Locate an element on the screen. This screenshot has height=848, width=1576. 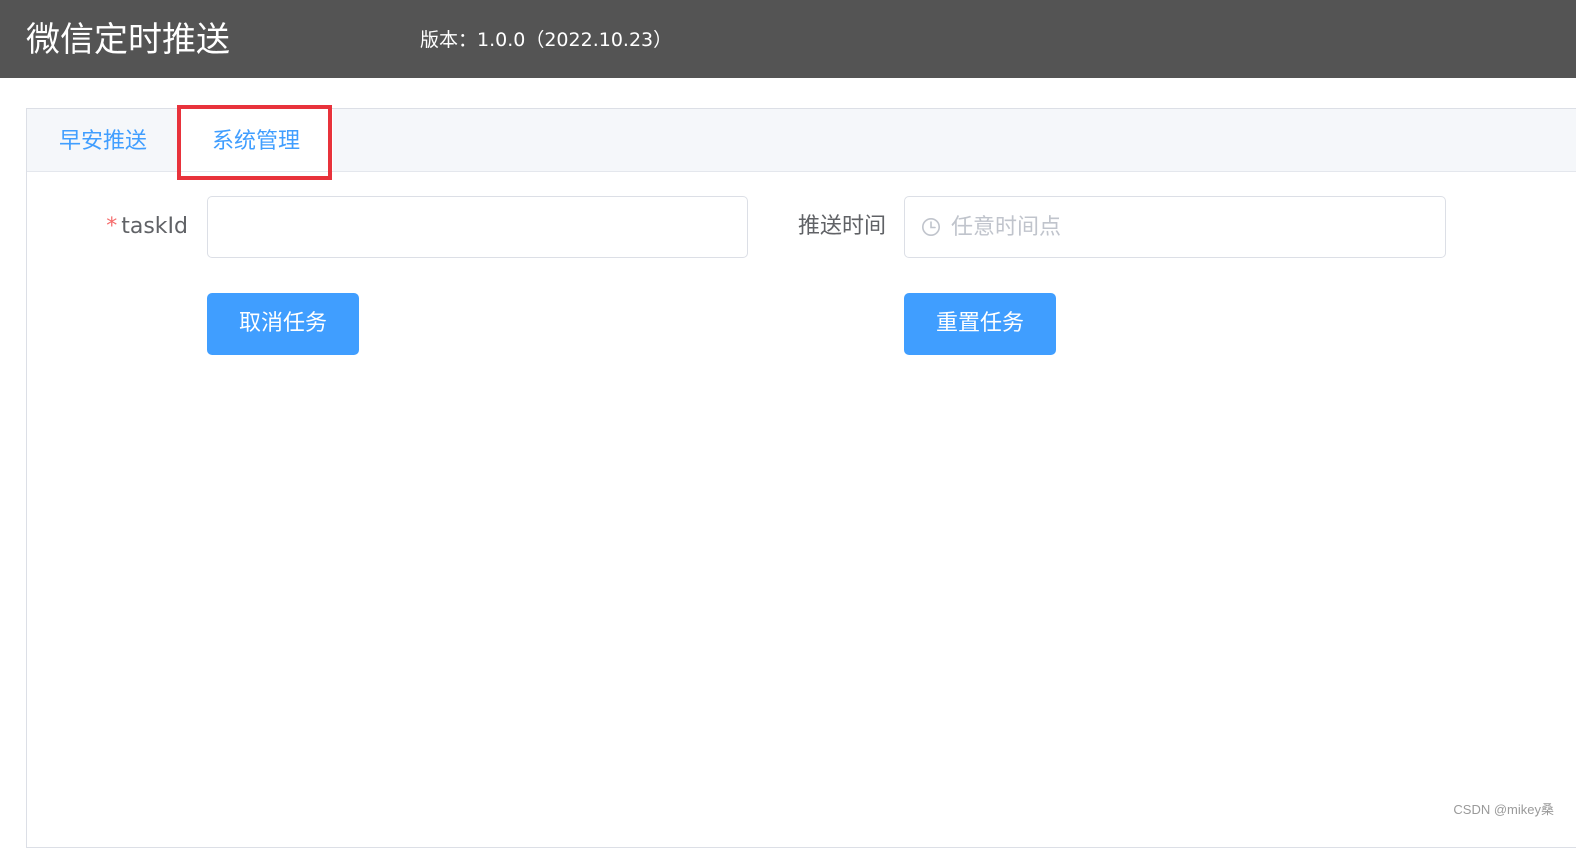
task-id-input is located at coordinates (477, 227).